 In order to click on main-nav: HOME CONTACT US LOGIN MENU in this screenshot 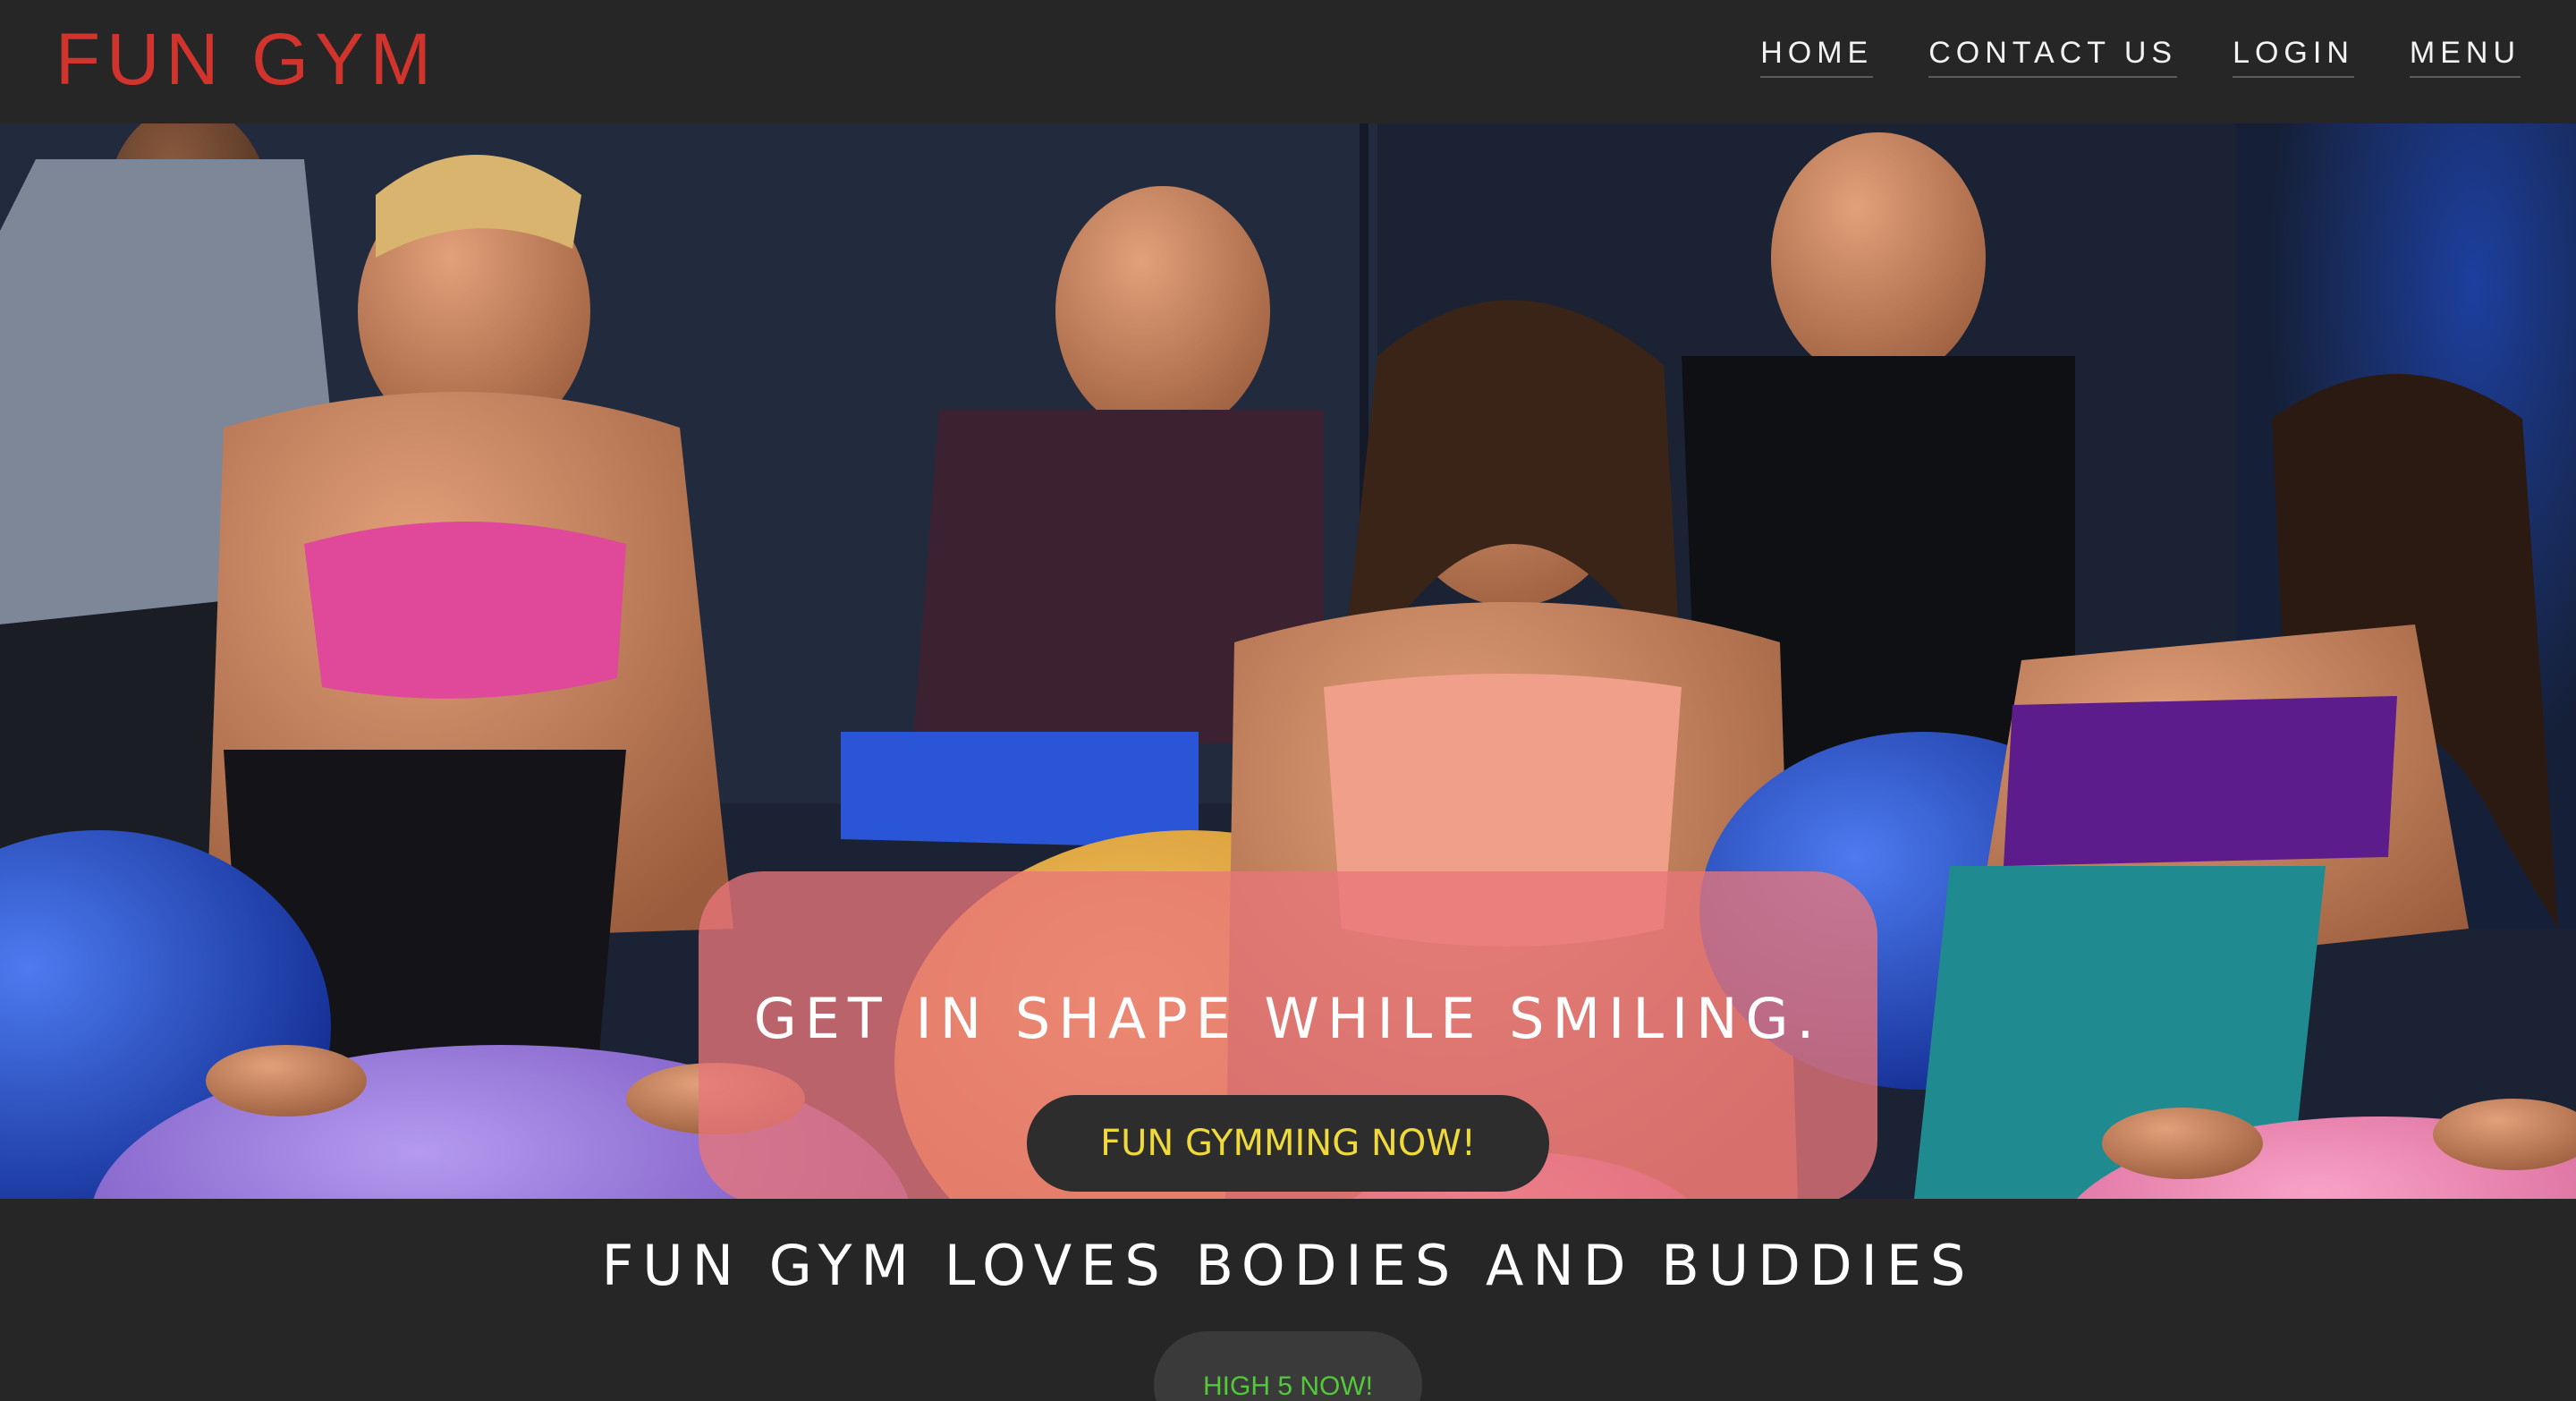, I will do `click(2140, 57)`.